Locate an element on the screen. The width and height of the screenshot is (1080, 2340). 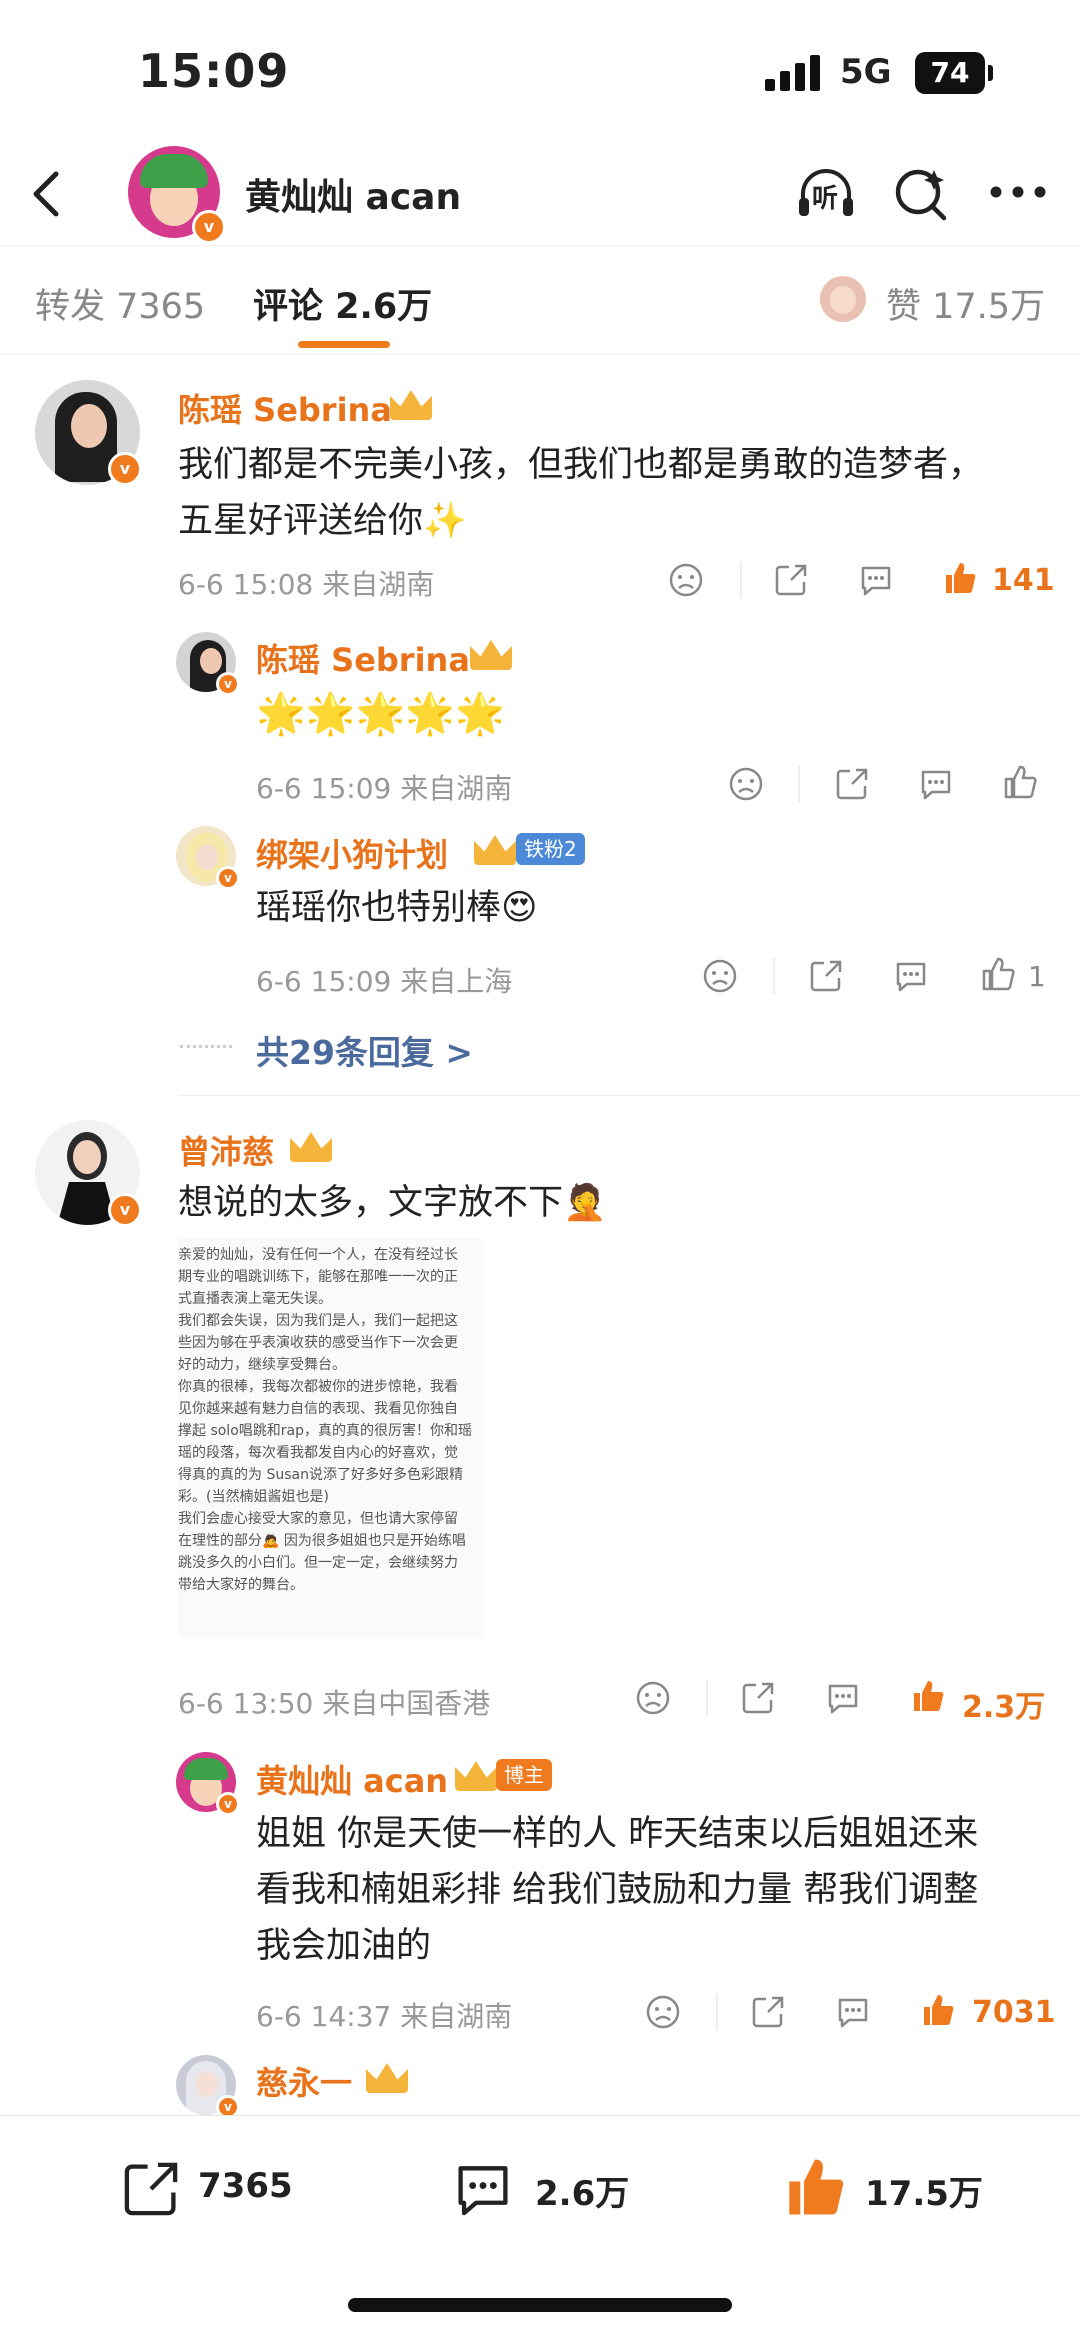
liker-avatar is located at coordinates (843, 299).